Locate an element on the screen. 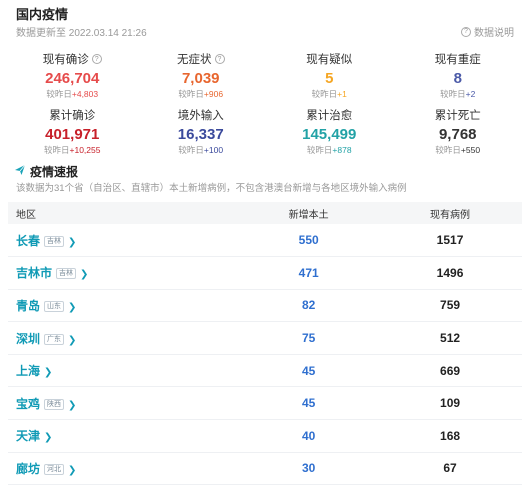 This screenshot has width=530, height=492. city-name: 深圳 is located at coordinates (28, 339).